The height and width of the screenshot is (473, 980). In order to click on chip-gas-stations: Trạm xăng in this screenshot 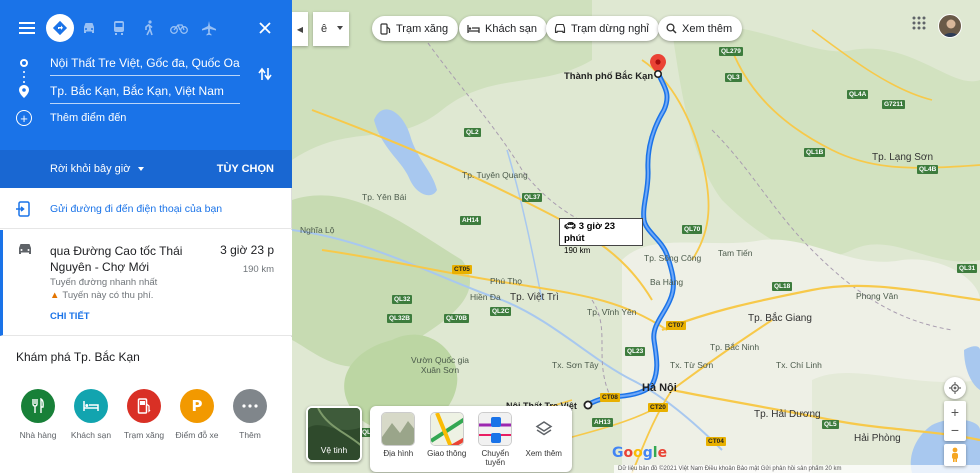, I will do `click(415, 28)`.